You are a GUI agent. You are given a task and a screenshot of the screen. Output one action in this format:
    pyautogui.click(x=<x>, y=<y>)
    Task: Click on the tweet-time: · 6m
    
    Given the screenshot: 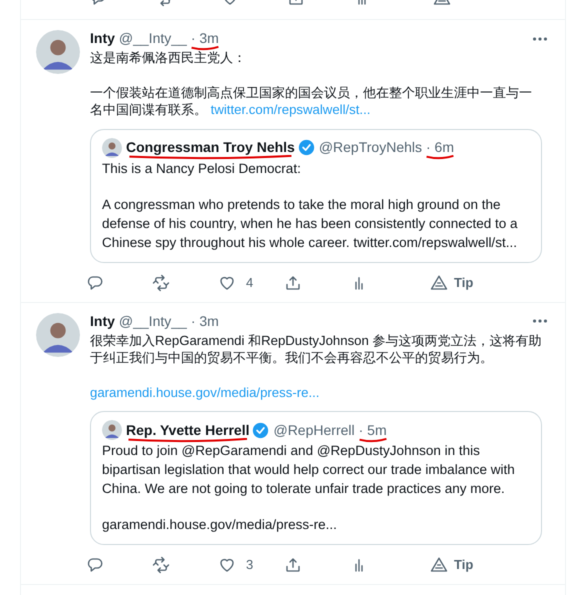 What is the action you would take?
    pyautogui.click(x=440, y=147)
    